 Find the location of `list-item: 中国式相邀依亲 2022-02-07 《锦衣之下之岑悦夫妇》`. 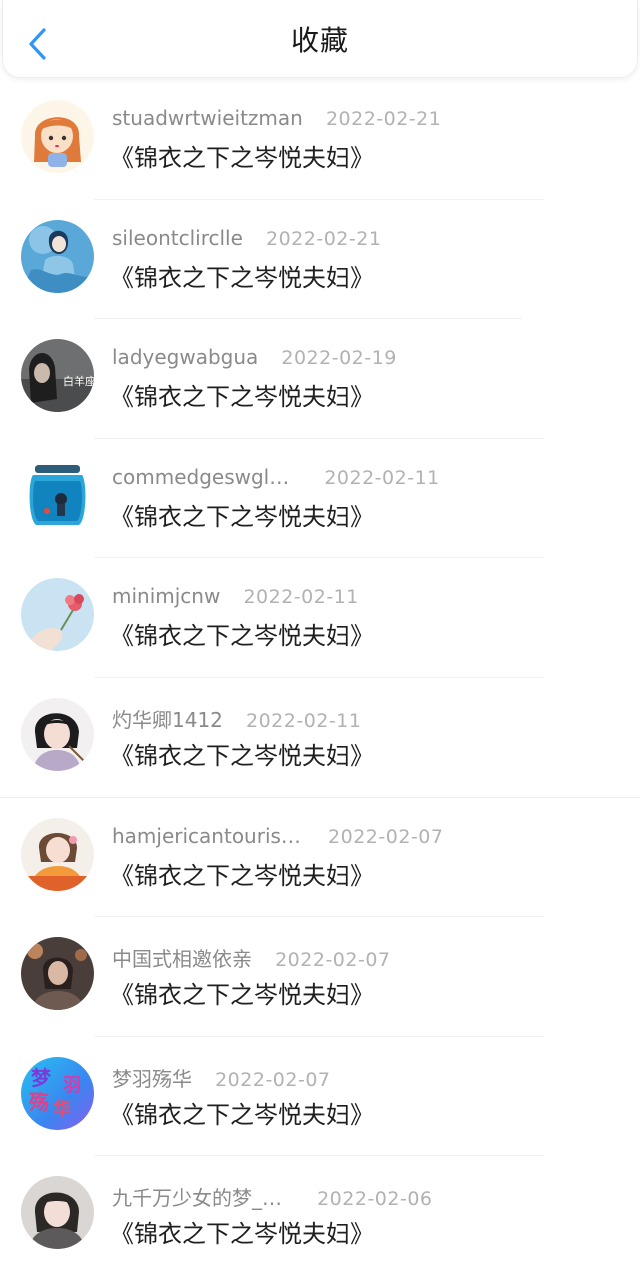

list-item: 中国式相邀依亲 2022-02-07 《锦衣之下之岑悦夫妇》 is located at coordinates (320, 977).